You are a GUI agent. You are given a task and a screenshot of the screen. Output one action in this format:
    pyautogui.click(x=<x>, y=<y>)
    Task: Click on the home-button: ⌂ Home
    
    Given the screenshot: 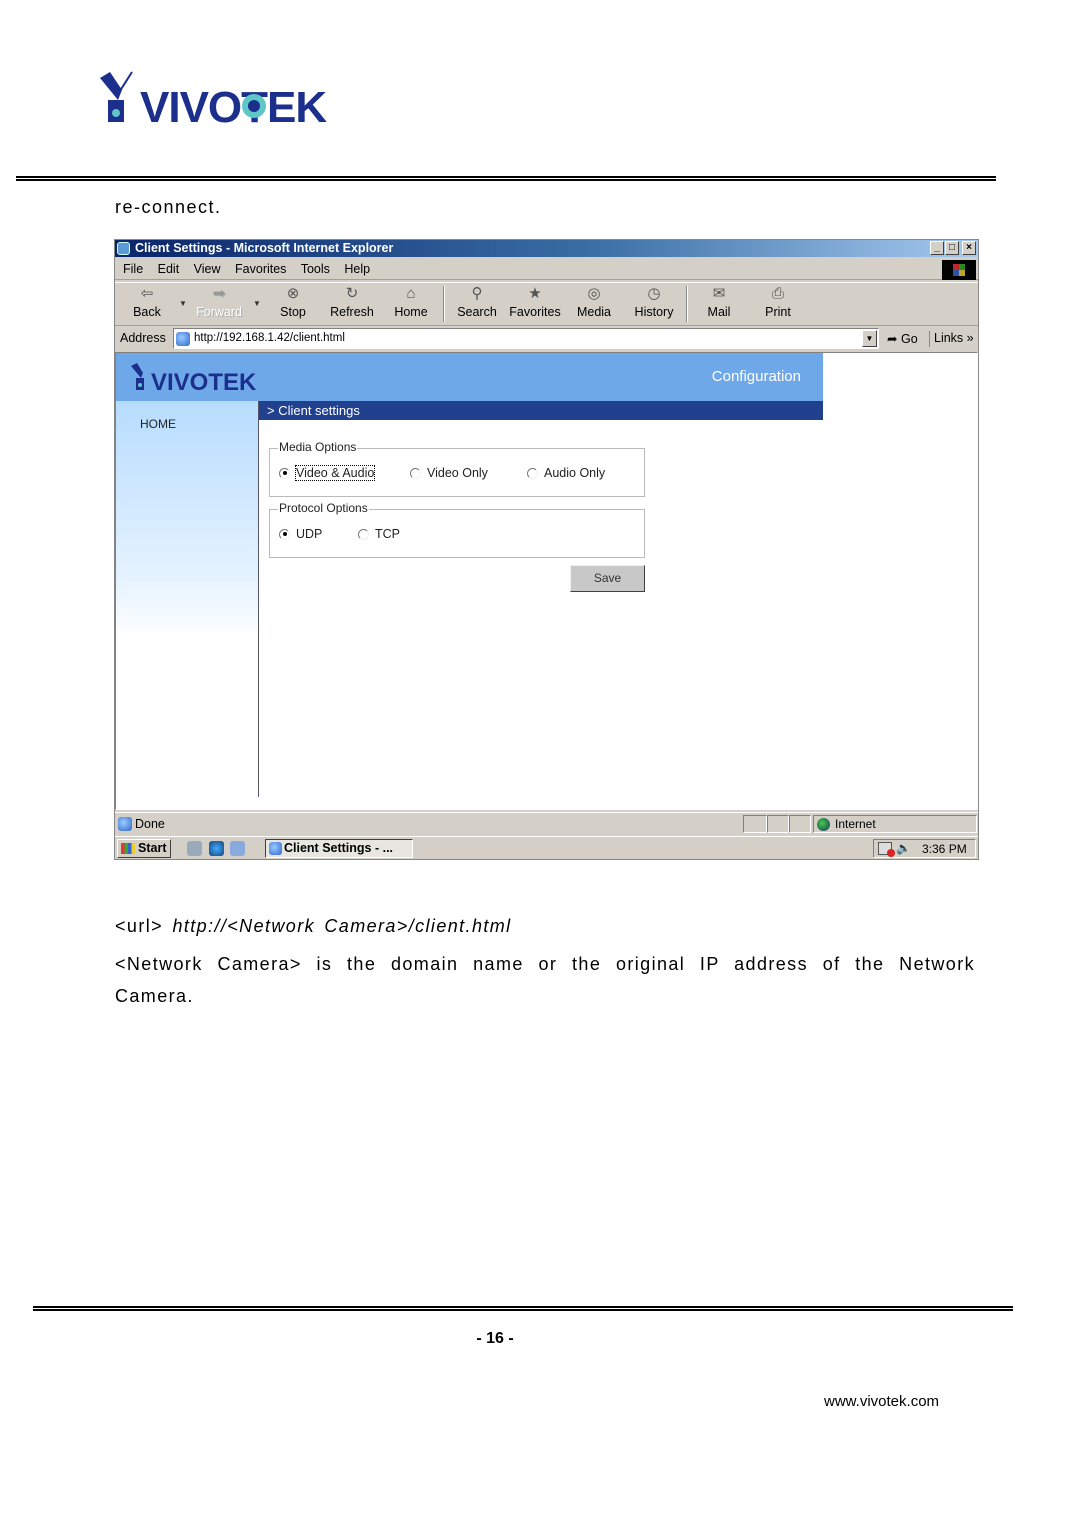 What is the action you would take?
    pyautogui.click(x=411, y=302)
    